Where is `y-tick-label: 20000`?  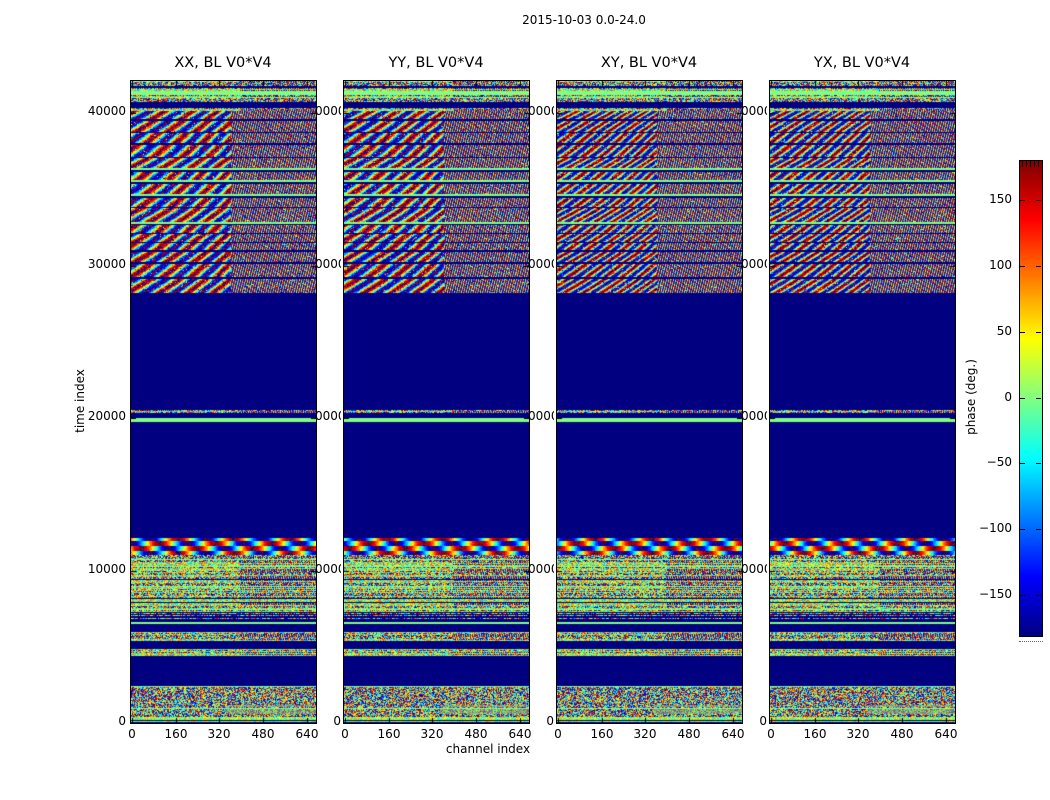
y-tick-label: 20000 is located at coordinates (106, 416).